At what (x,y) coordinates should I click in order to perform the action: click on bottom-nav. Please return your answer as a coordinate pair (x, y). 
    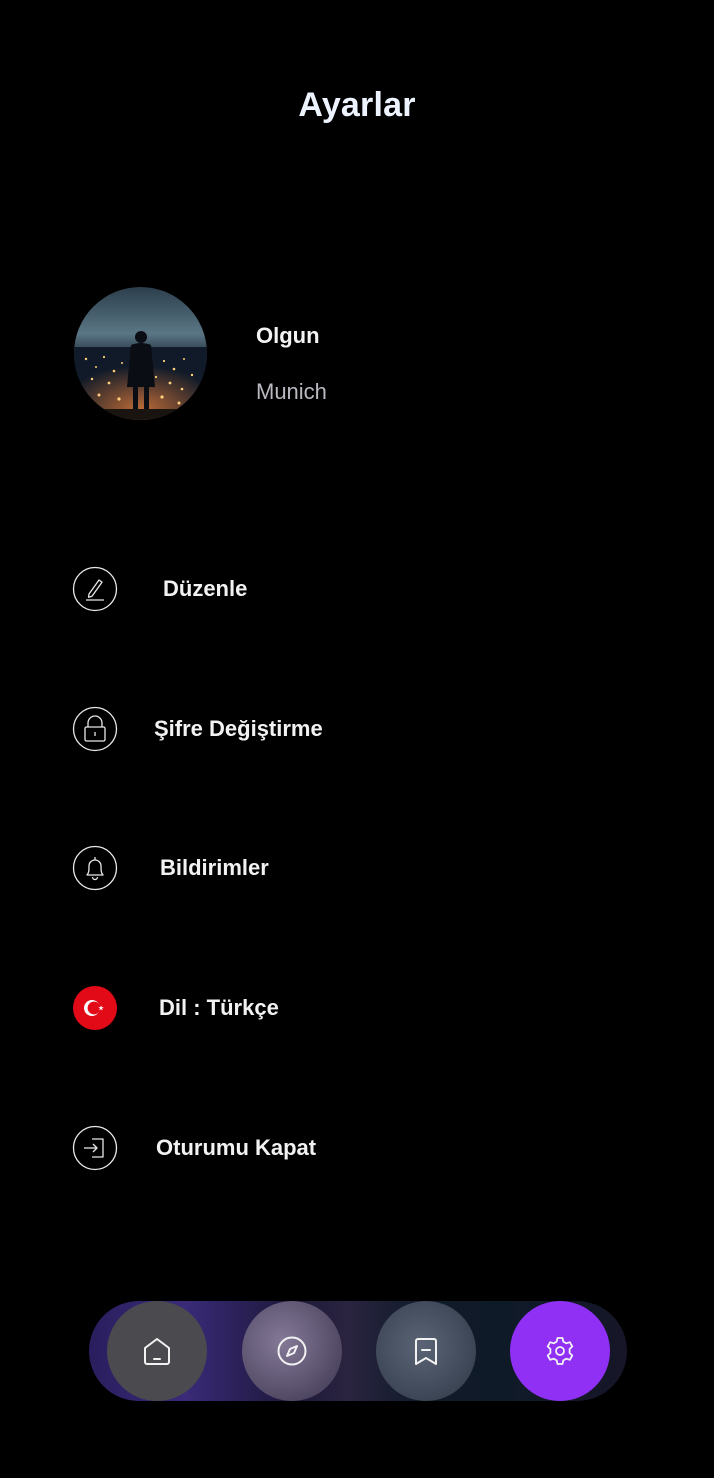
    Looking at the image, I should click on (358, 1351).